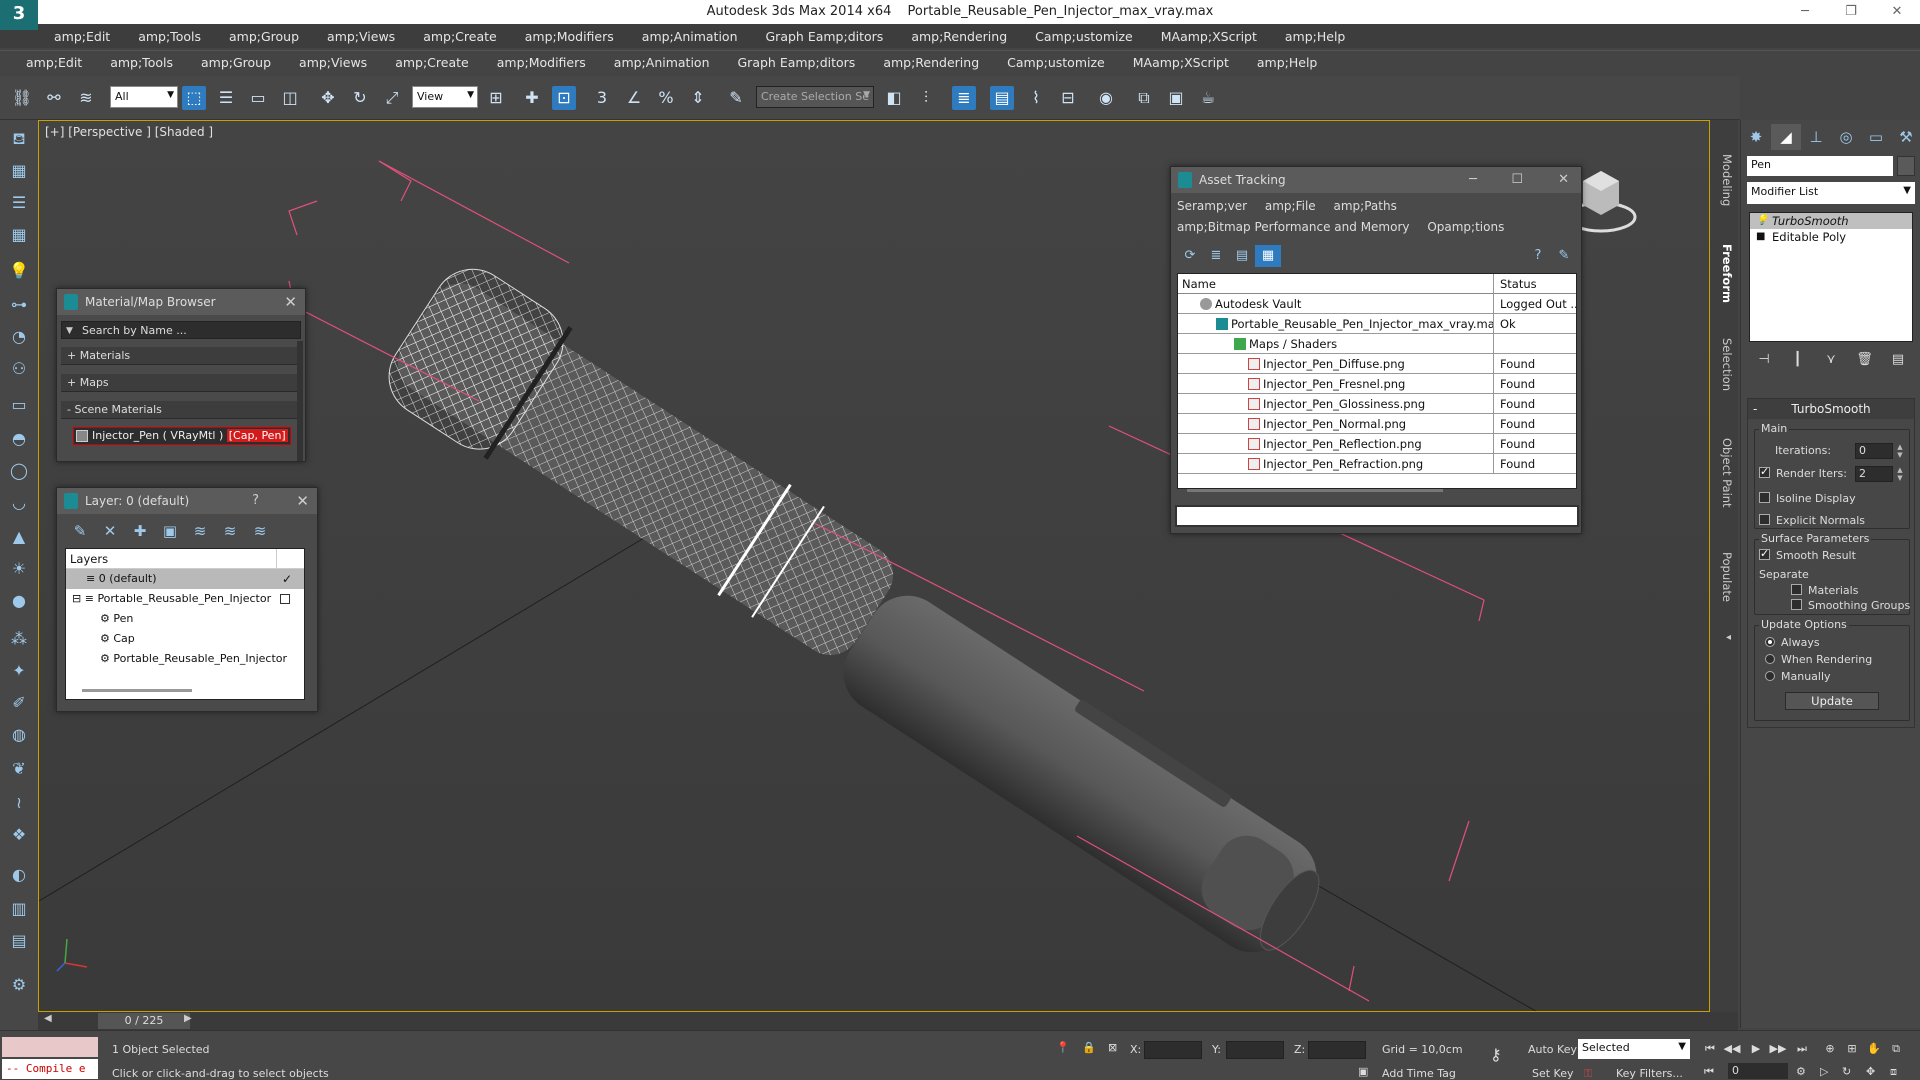 This screenshot has width=1920, height=1080. What do you see at coordinates (690, 36) in the screenshot?
I see `menu-animation: amp;Animation` at bounding box center [690, 36].